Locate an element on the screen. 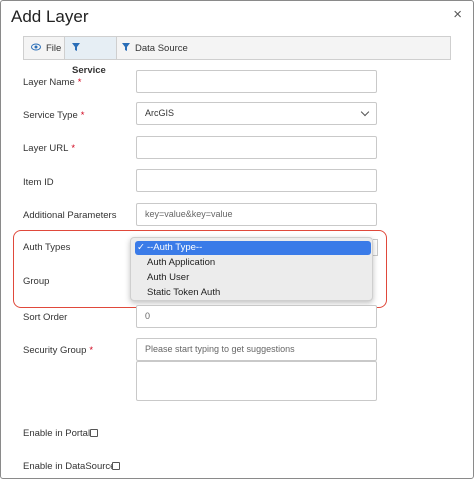  tab-service: Service is located at coordinates (90, 56).